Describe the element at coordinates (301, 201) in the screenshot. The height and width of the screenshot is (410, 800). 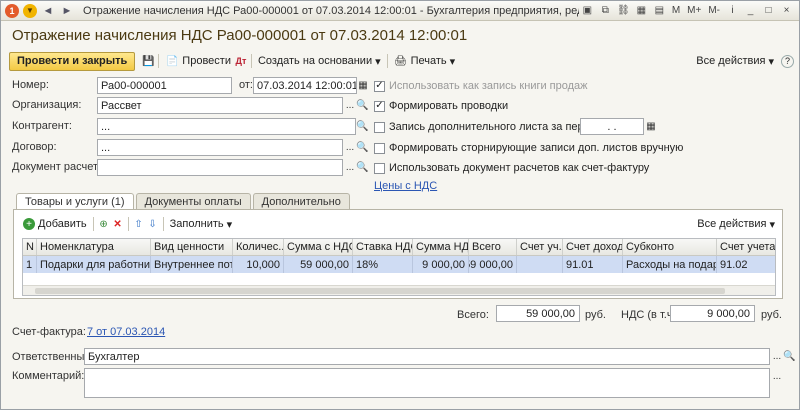
I see `tab-additional: Дополнительно` at that location.